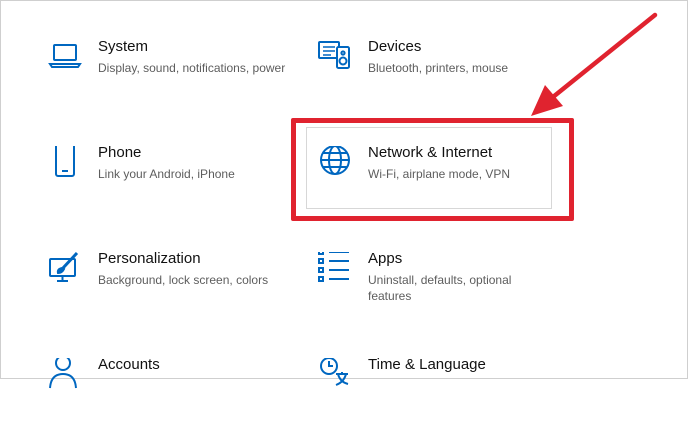  I want to click on person-icon, so click(65, 375).